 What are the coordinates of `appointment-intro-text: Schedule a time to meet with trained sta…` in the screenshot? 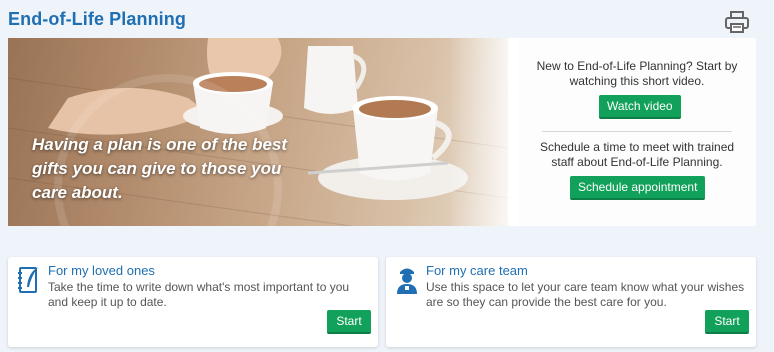 It's located at (637, 154).